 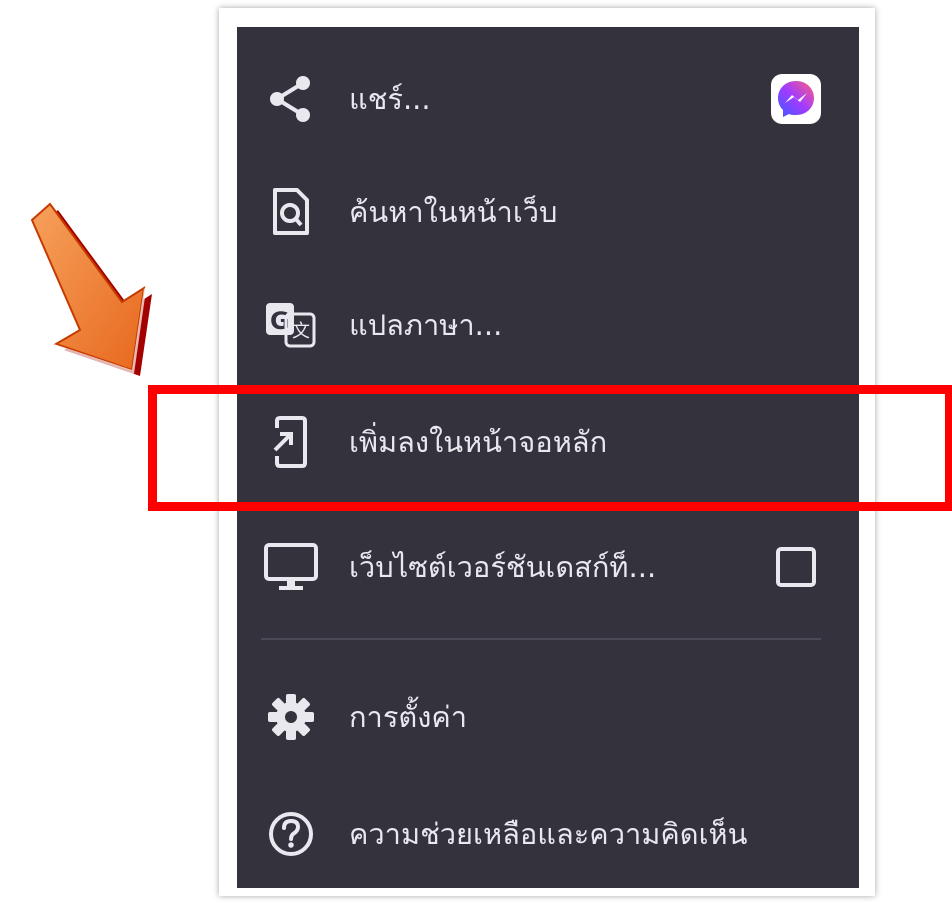 What do you see at coordinates (478, 442) in the screenshot?
I see `menu-item-add-to-home-screen-label: เพิ่มลงในหน้าจอหลัก` at bounding box center [478, 442].